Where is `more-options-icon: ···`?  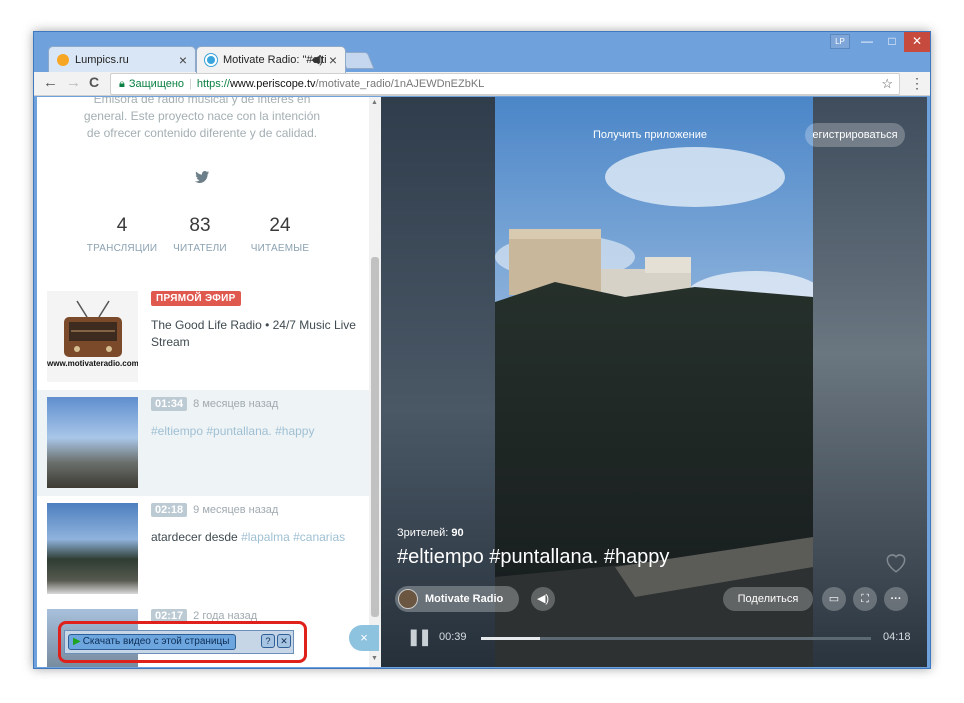 more-options-icon: ··· is located at coordinates (896, 599).